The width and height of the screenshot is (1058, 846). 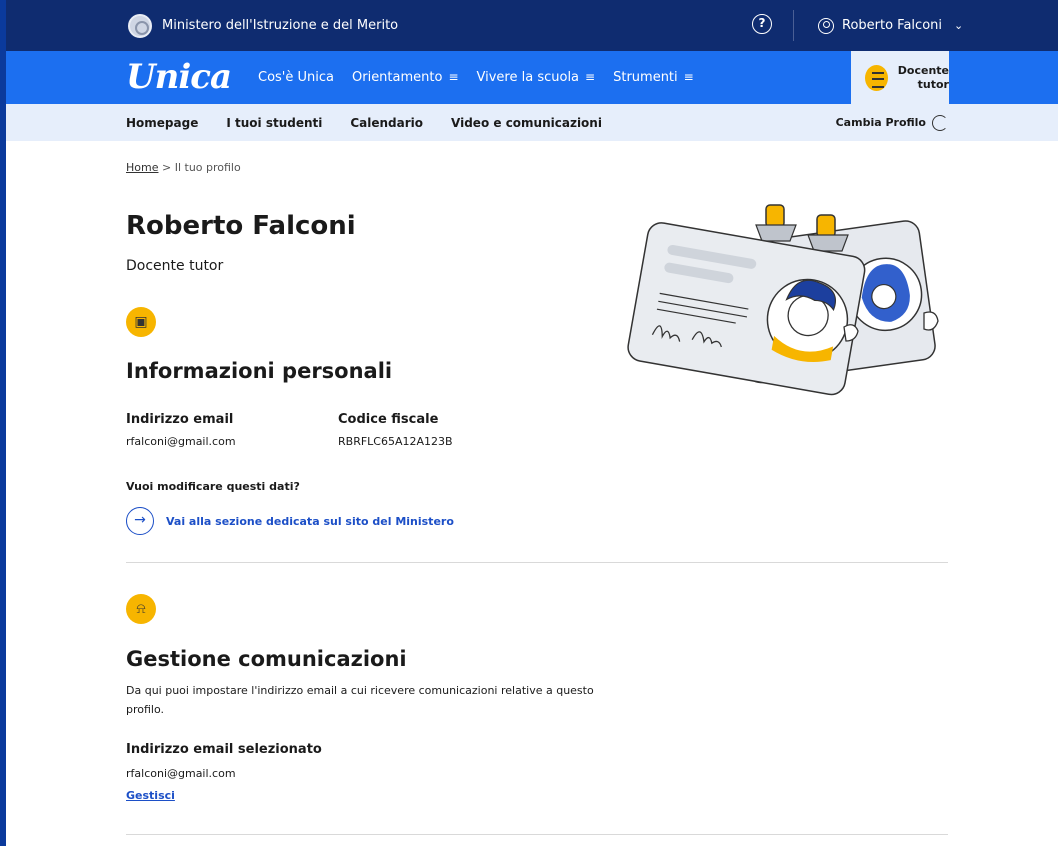 What do you see at coordinates (653, 77) in the screenshot?
I see `menu-item-strumenti: Strumenti ≡` at bounding box center [653, 77].